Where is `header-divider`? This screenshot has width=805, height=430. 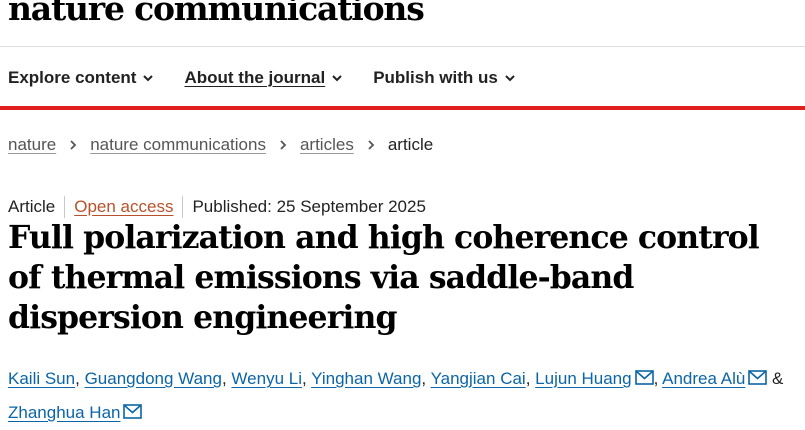 header-divider is located at coordinates (402, 46).